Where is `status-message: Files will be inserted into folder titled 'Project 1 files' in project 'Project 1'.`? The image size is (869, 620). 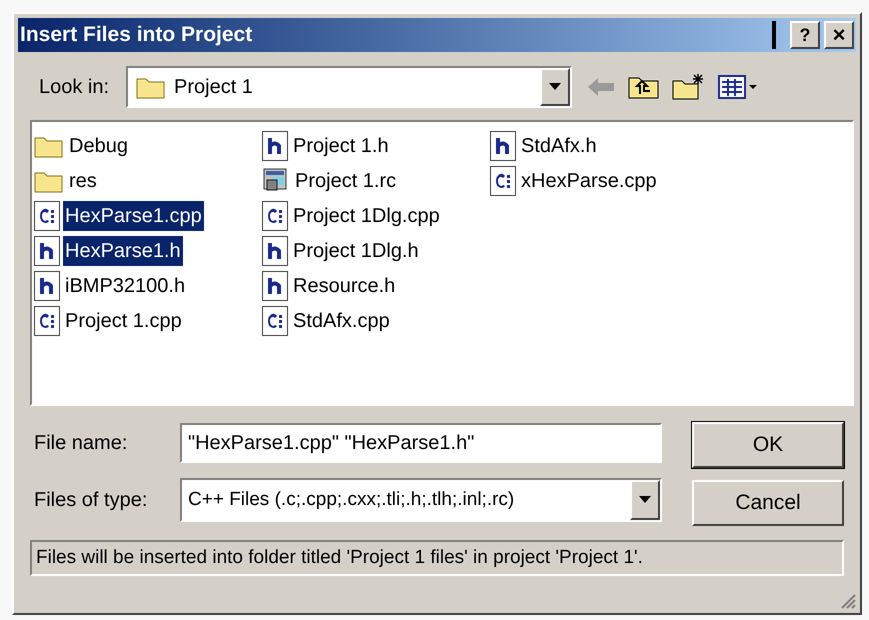 status-message: Files will be inserted into folder titled 'Project 1 files' in project 'Project 1'. is located at coordinates (437, 558).